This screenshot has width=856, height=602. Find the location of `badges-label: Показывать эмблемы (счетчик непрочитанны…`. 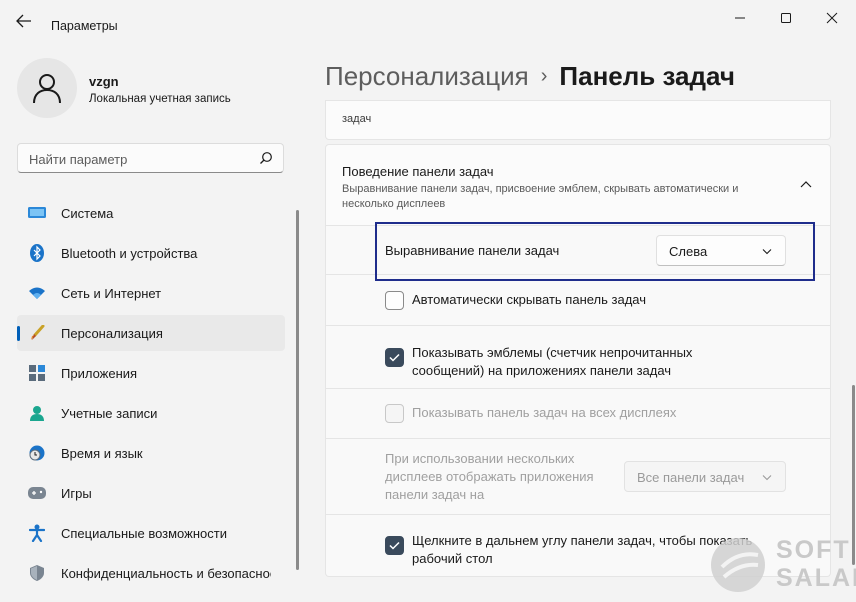

badges-label: Показывать эмблемы (счетчик непрочитанны… is located at coordinates (552, 361).